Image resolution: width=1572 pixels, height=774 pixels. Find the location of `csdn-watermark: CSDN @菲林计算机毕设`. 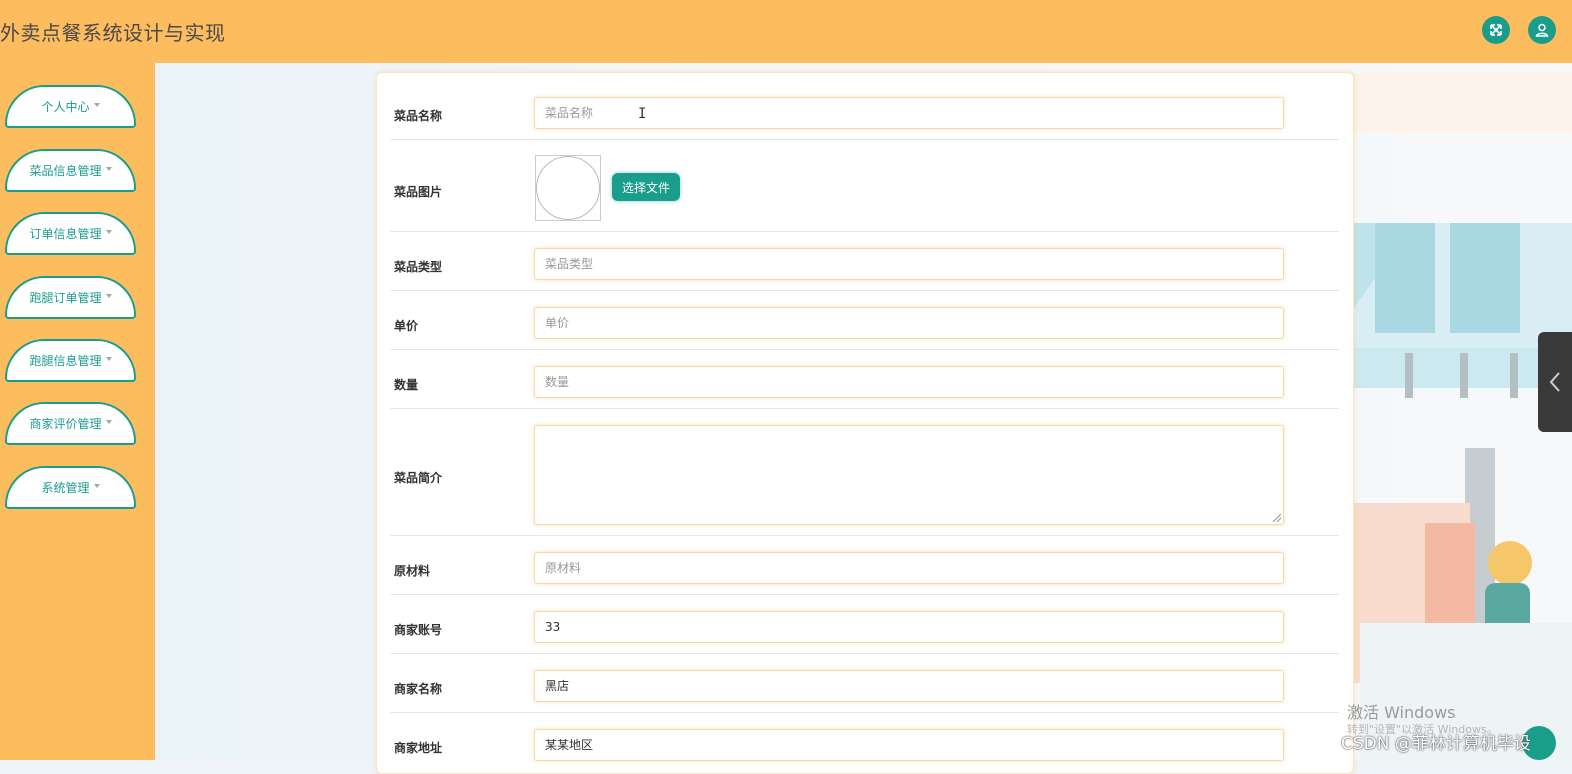

csdn-watermark: CSDN @菲林计算机毕设 is located at coordinates (1436, 744).